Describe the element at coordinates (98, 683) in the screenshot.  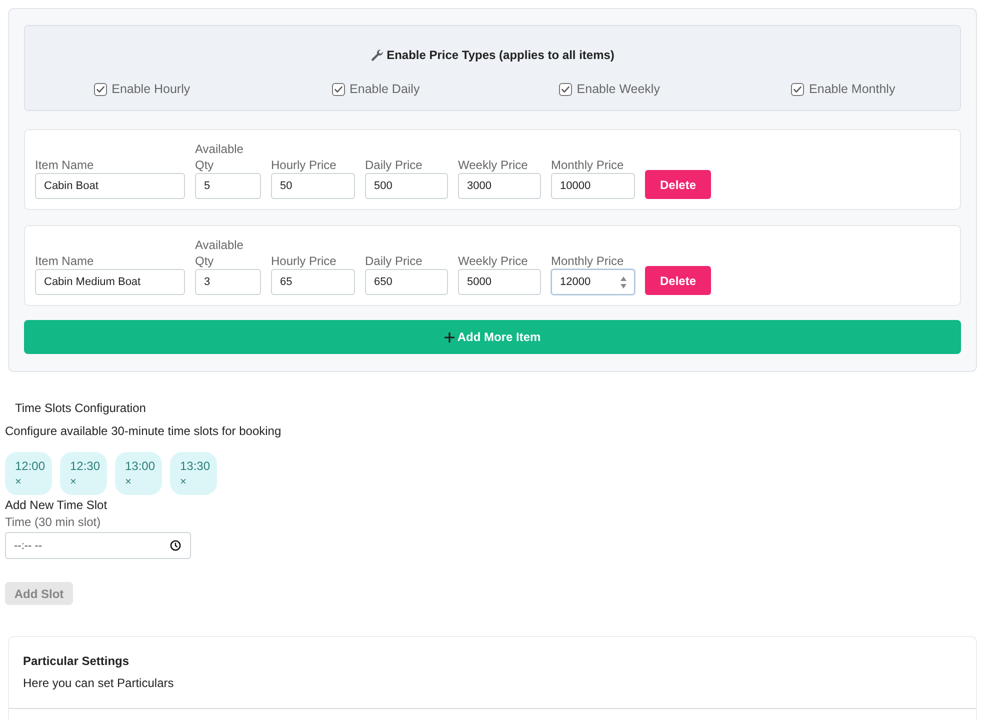
I see `settings-description: Here you can set Particulars` at that location.